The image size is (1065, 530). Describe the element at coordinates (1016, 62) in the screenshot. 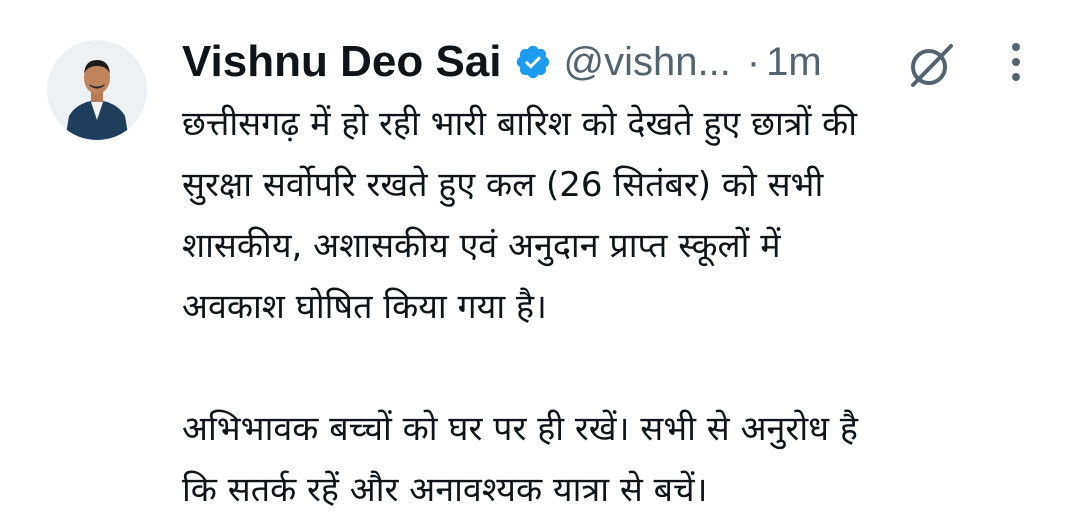

I see `more-options-icon` at that location.